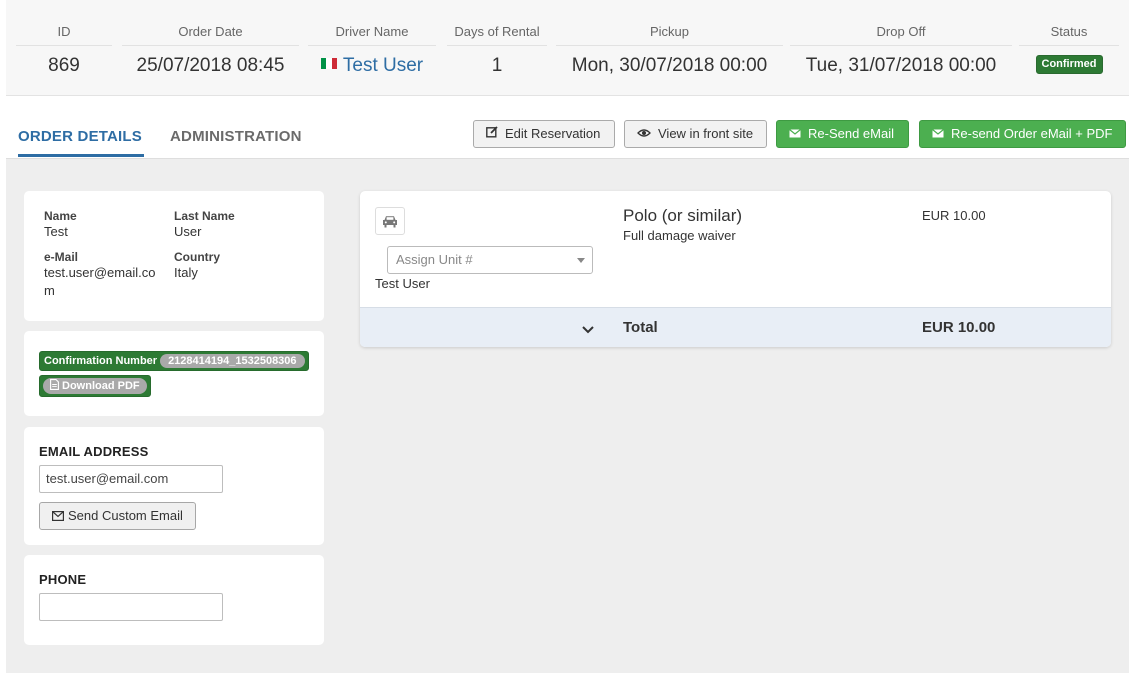 The height and width of the screenshot is (679, 1136). I want to click on tab-order-details: ORDER DETAILS, so click(80, 136).